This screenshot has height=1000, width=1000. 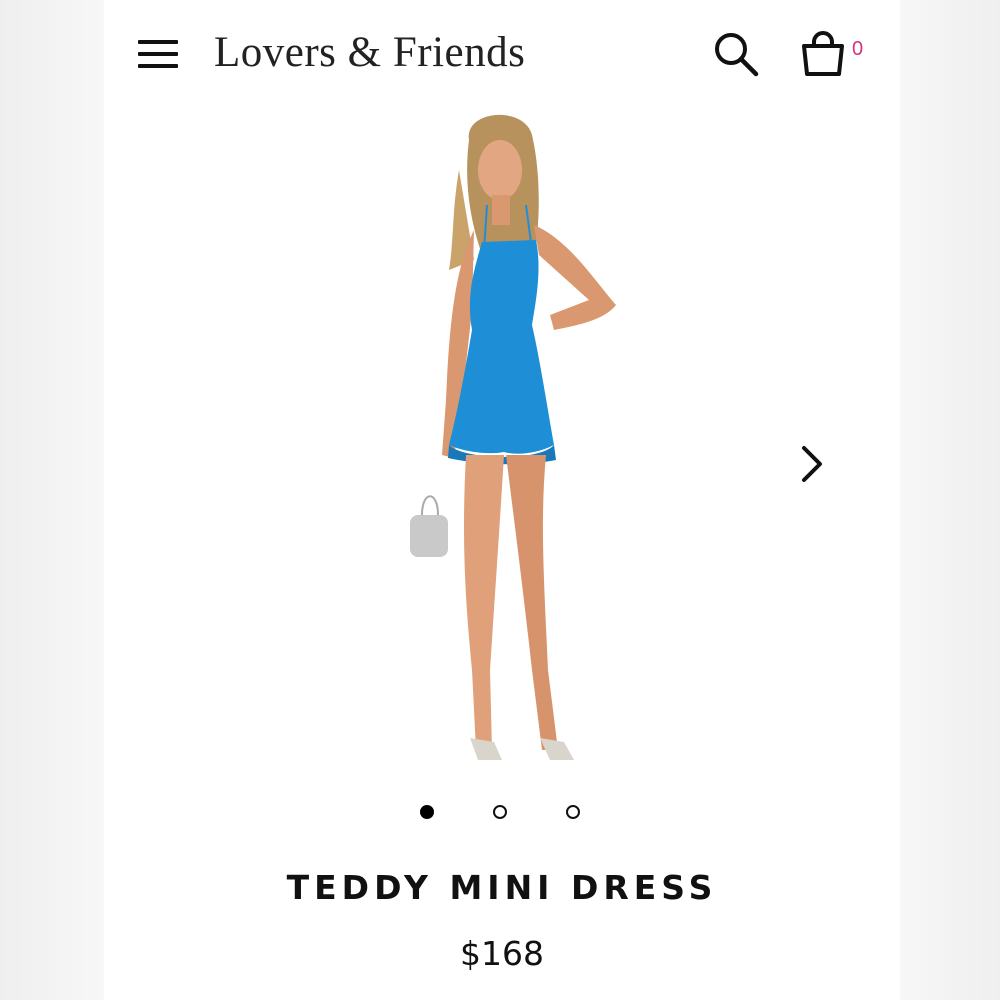 I want to click on image-pagination, so click(x=503, y=813).